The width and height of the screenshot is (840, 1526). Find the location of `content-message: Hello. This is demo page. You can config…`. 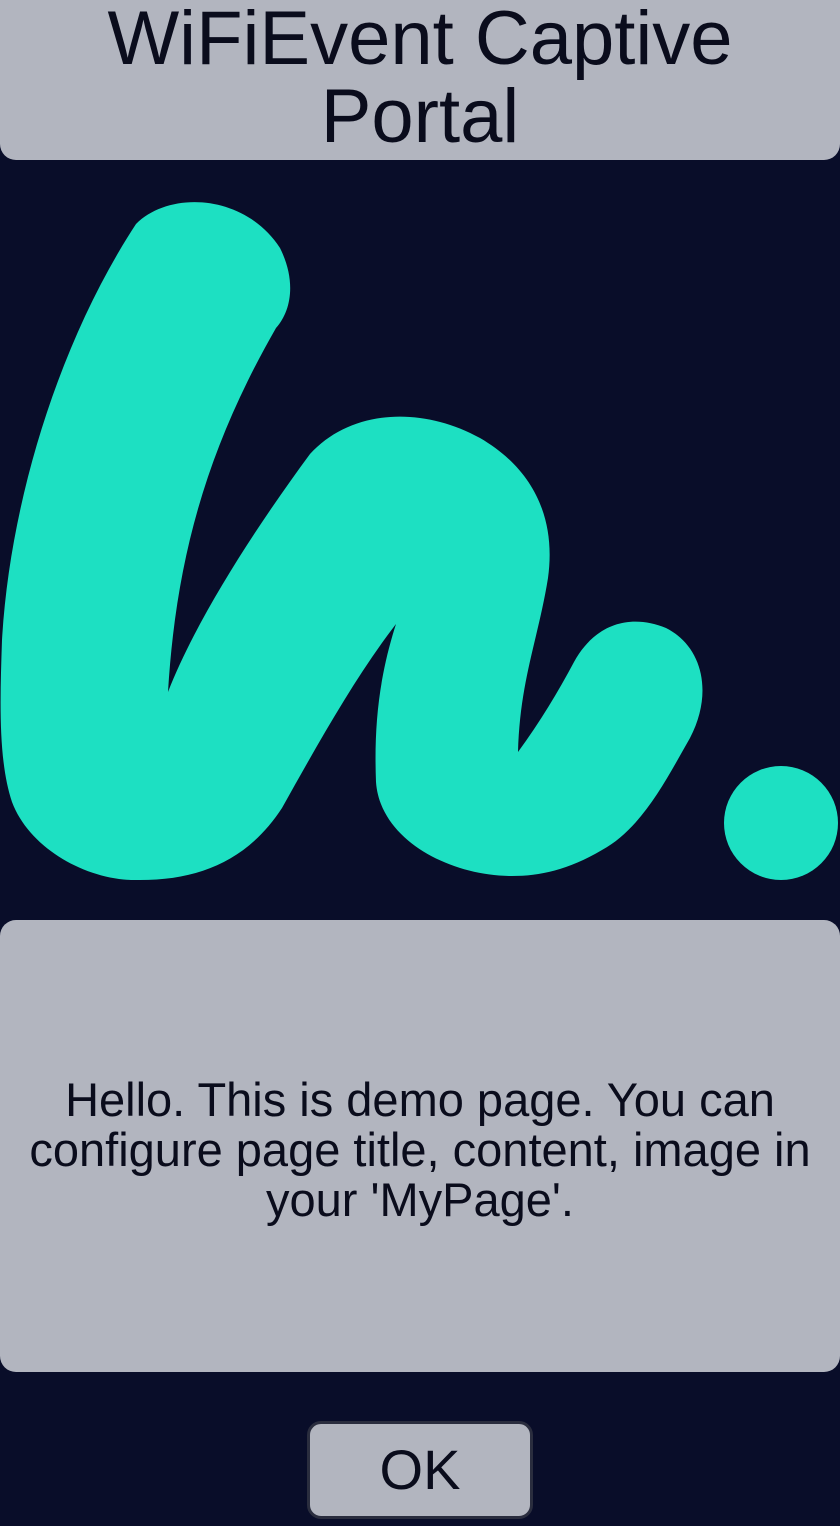

content-message: Hello. This is demo page. You can config… is located at coordinates (420, 1149).